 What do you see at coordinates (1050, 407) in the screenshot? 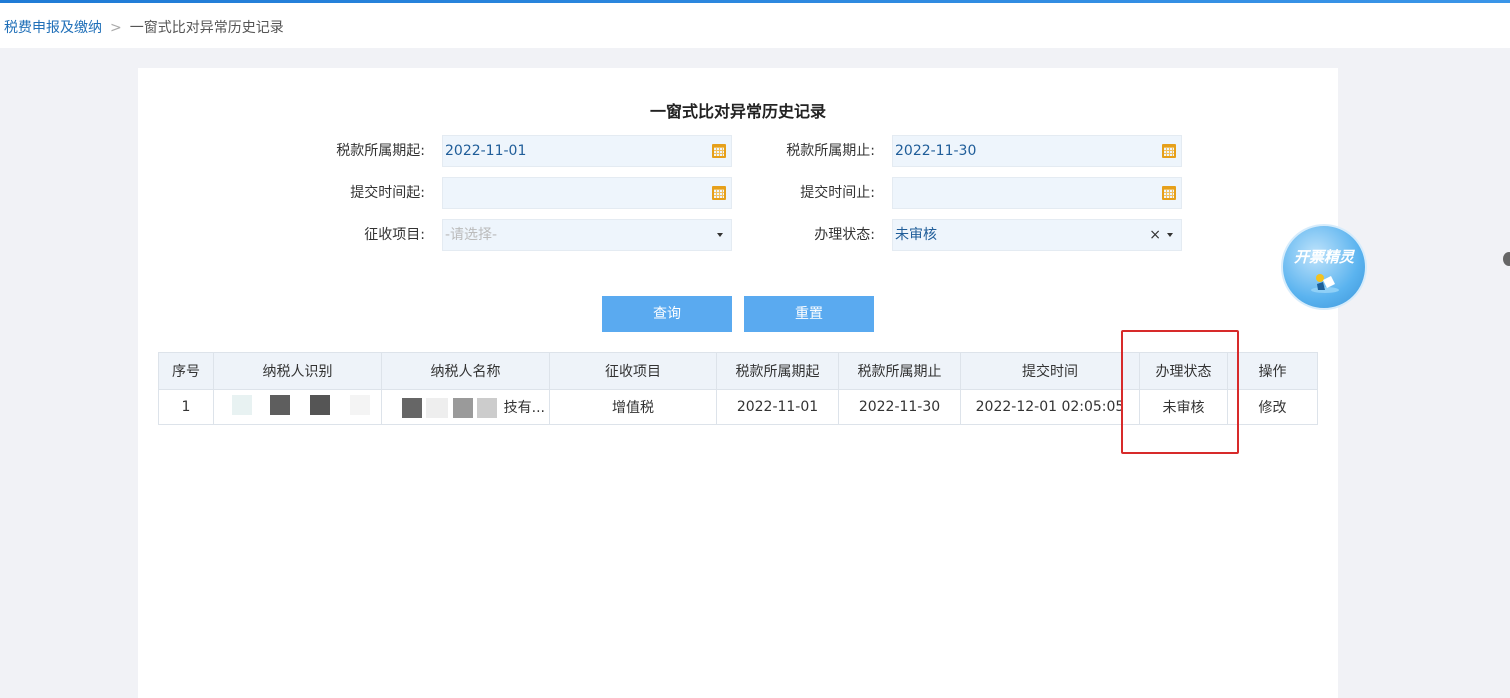
I see `submit-time-cell: 2022-12-01 02:05:05` at bounding box center [1050, 407].